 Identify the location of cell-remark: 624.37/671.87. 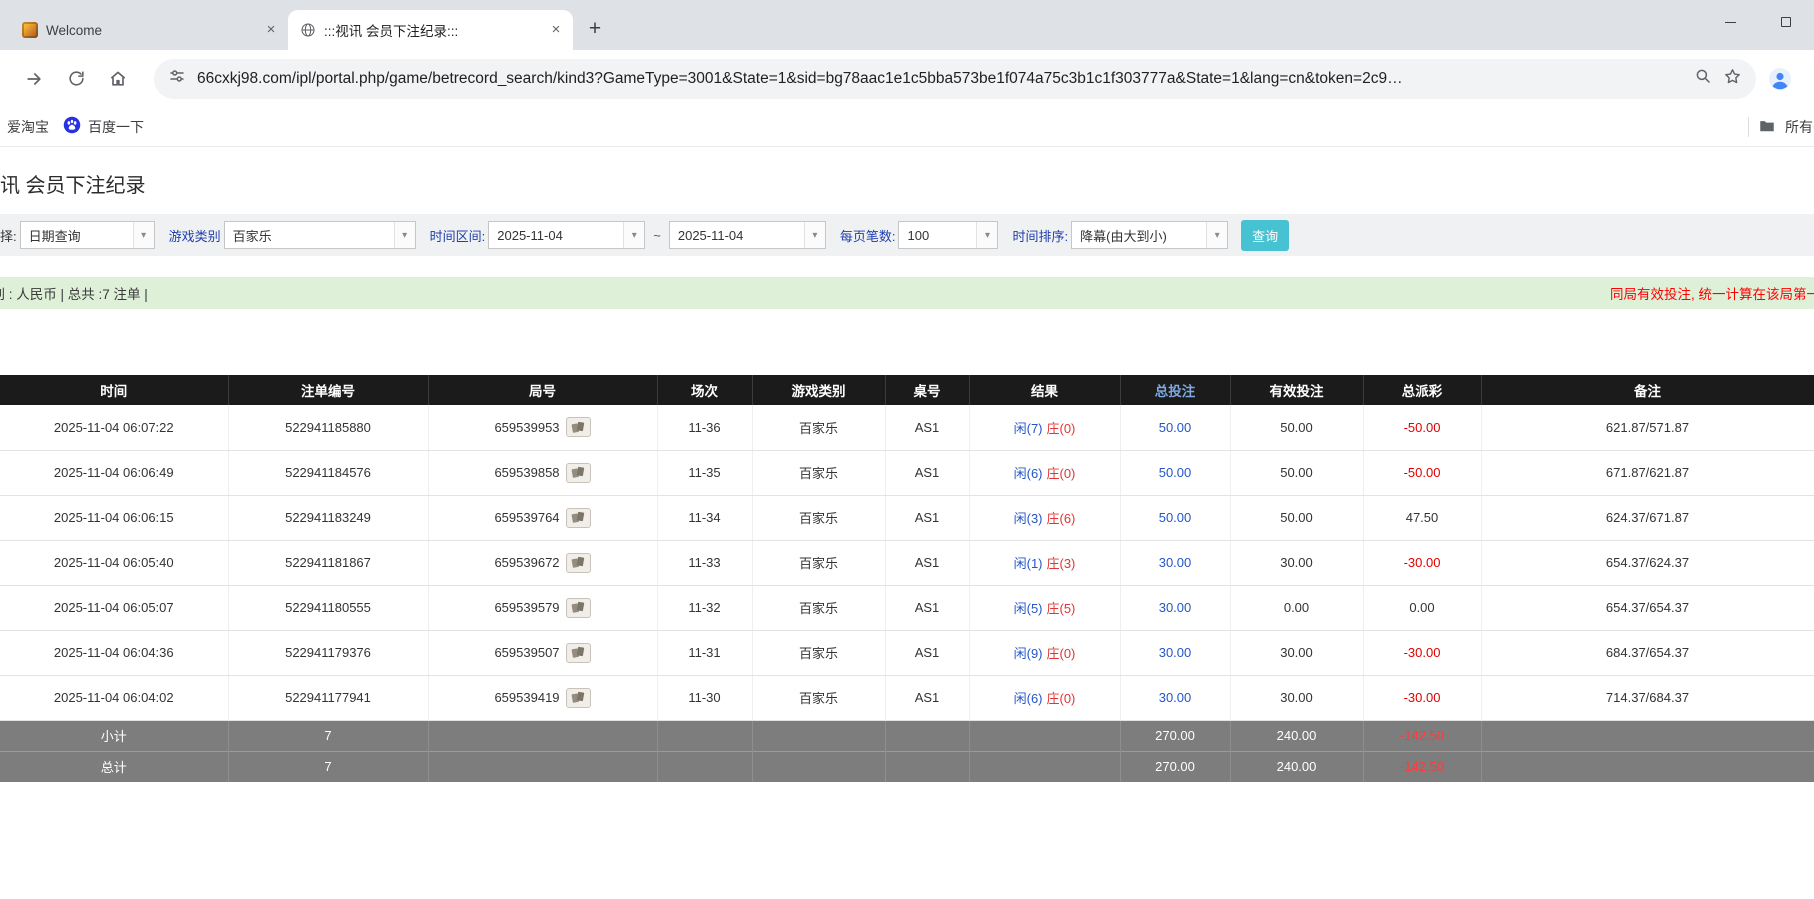
(1647, 518).